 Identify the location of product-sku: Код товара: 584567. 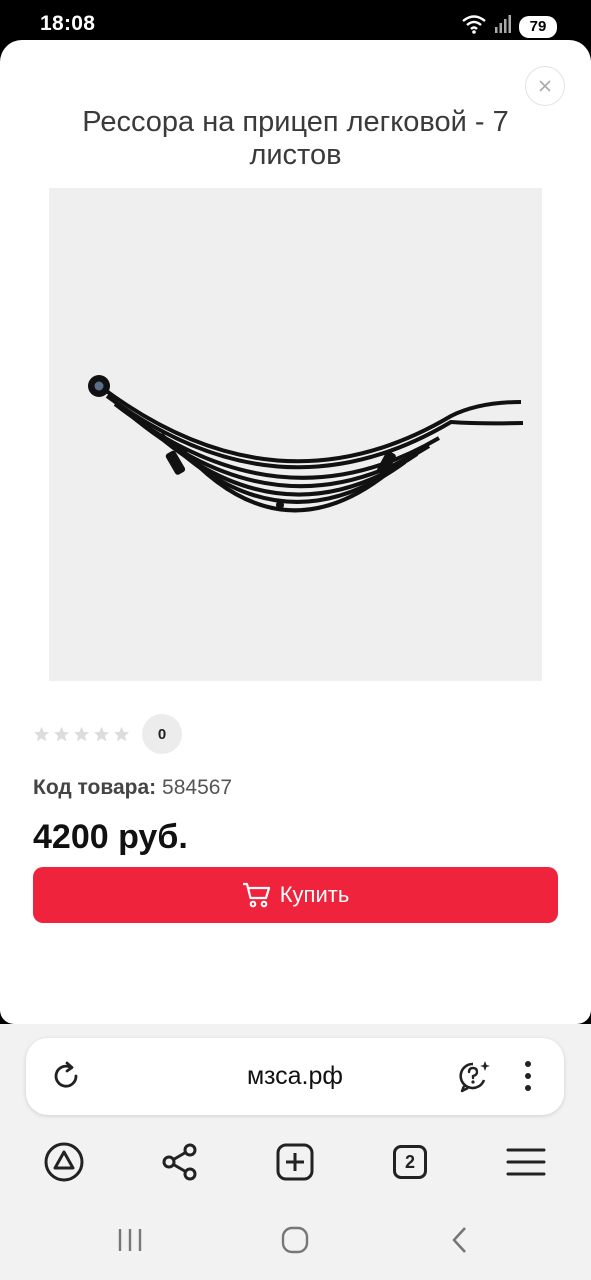
(132, 788).